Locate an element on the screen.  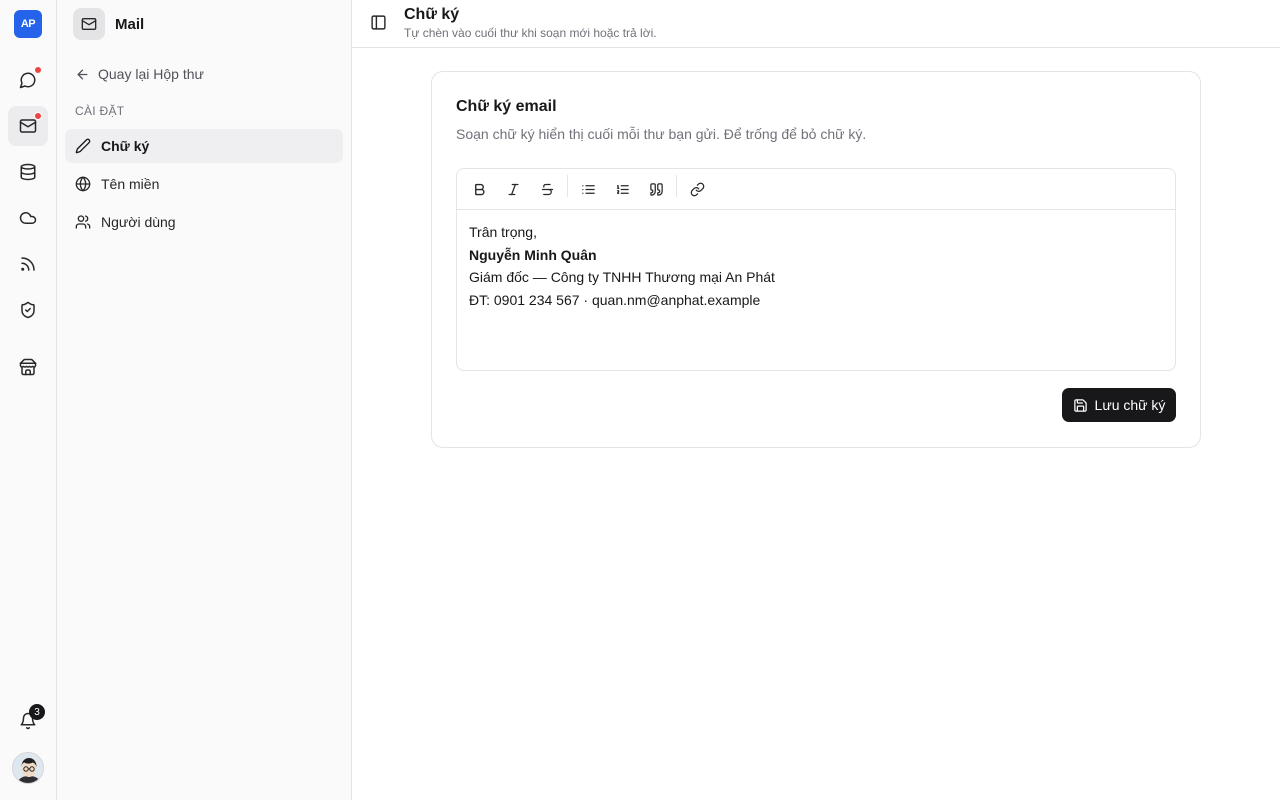
mail-icon is located at coordinates (28, 126).